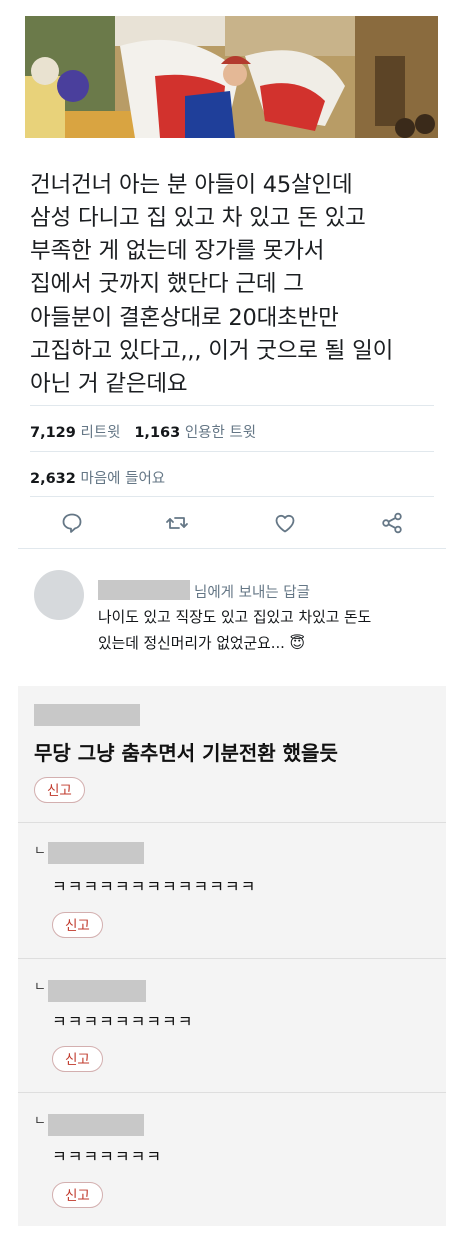 This screenshot has height=1246, width=474. What do you see at coordinates (297, 643) in the screenshot?
I see `angel-emoji-icon: 😇` at bounding box center [297, 643].